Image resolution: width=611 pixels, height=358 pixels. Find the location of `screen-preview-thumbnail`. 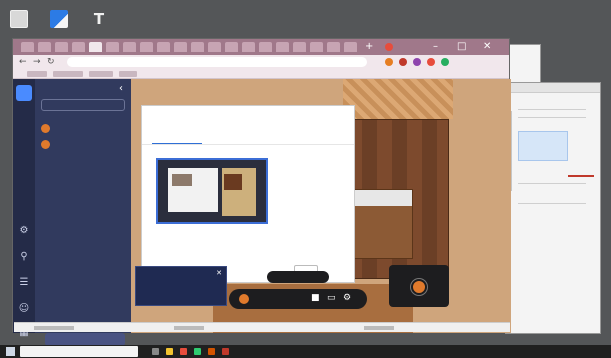

screen-preview-thumbnail is located at coordinates (212, 191).